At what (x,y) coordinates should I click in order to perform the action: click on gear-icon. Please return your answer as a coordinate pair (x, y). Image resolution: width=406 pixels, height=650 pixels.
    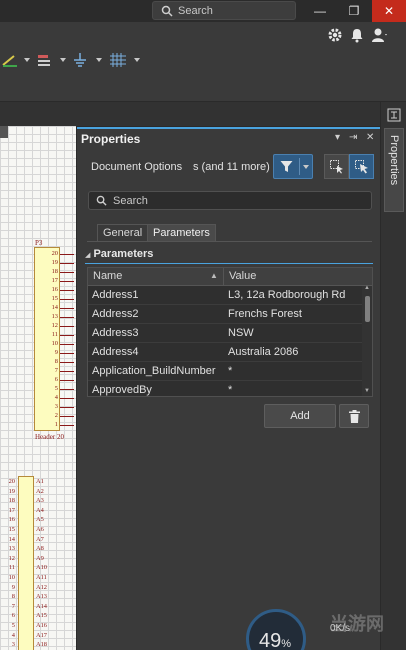
    Looking at the image, I should click on (335, 35).